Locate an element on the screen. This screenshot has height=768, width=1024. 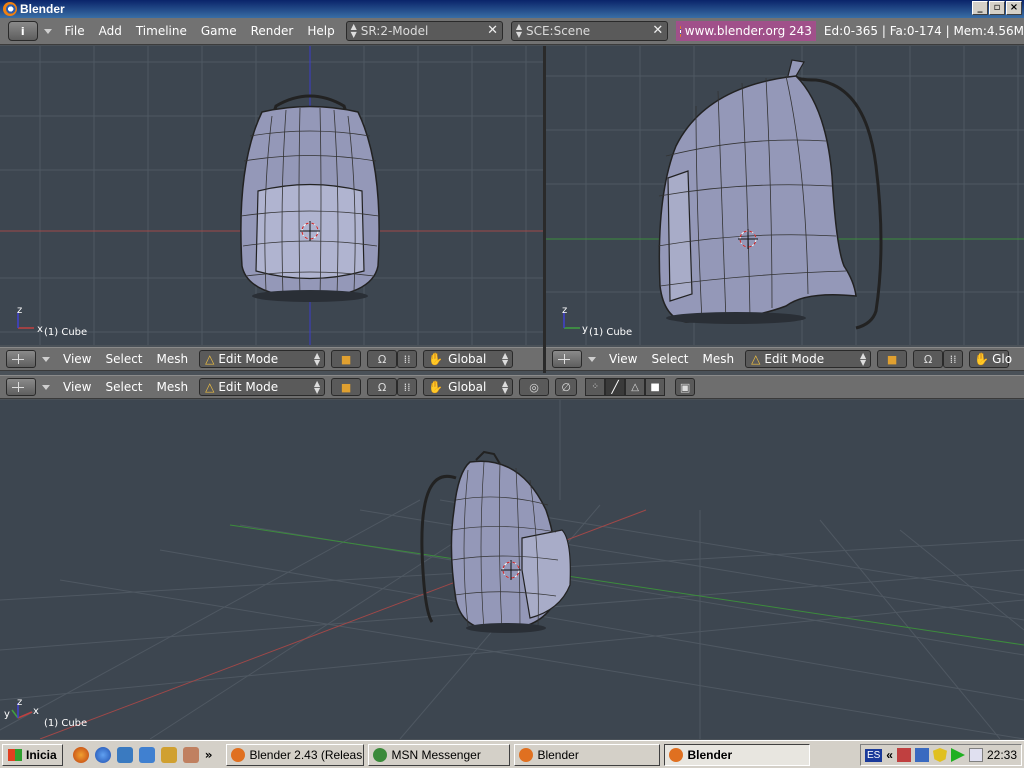
menu-add: Add is located at coordinates (110, 31).